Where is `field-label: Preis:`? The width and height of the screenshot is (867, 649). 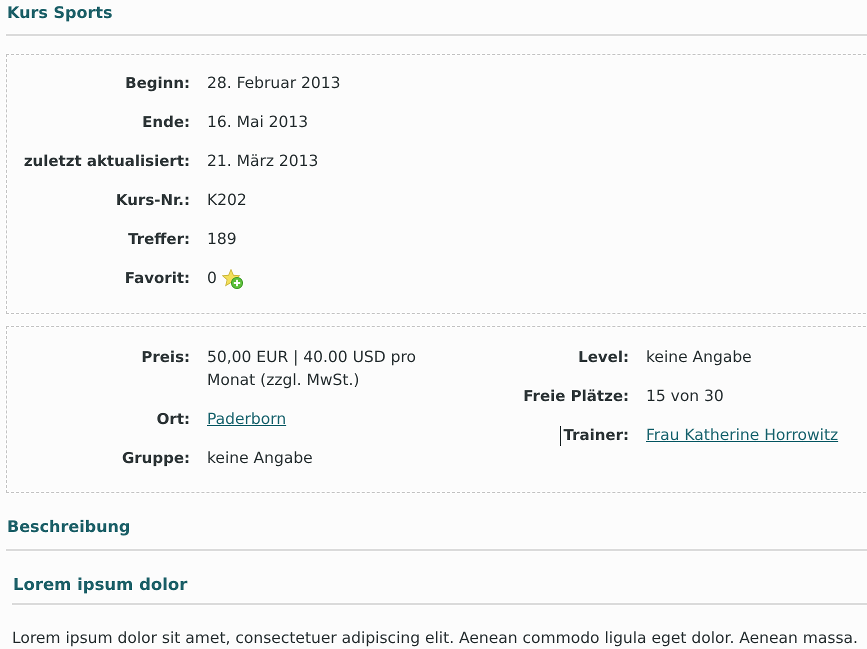 field-label: Preis: is located at coordinates (165, 357).